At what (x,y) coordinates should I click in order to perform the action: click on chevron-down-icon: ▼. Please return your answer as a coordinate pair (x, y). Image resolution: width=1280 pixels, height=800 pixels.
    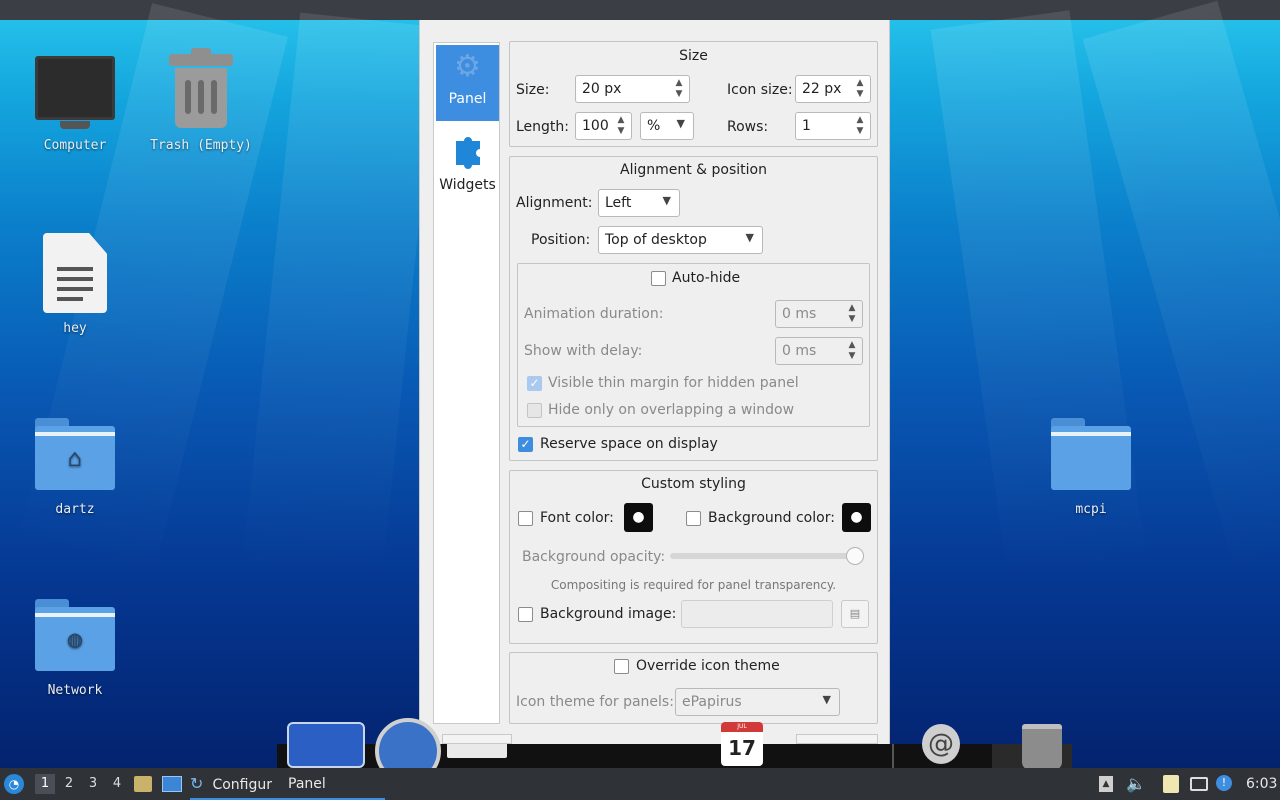
    Looking at the image, I should click on (749, 237).